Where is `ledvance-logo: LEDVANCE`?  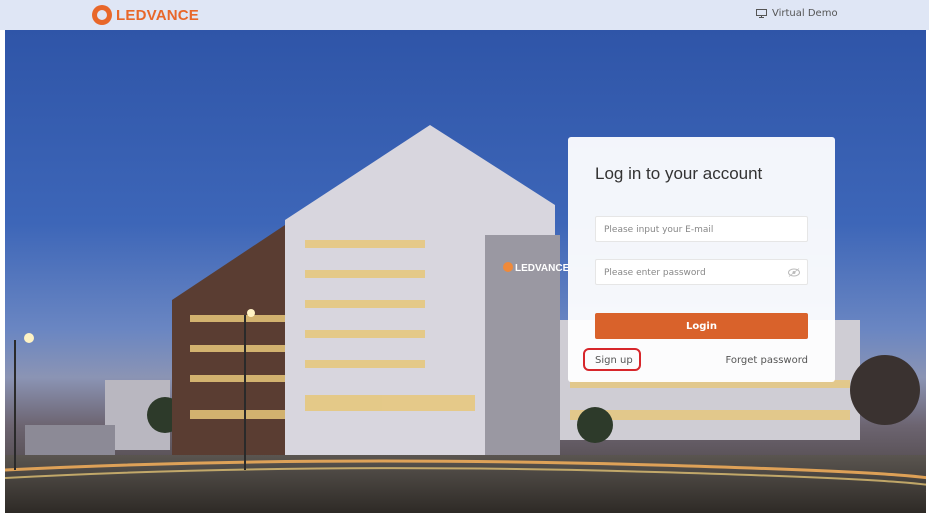 ledvance-logo: LEDVANCE is located at coordinates (145, 15).